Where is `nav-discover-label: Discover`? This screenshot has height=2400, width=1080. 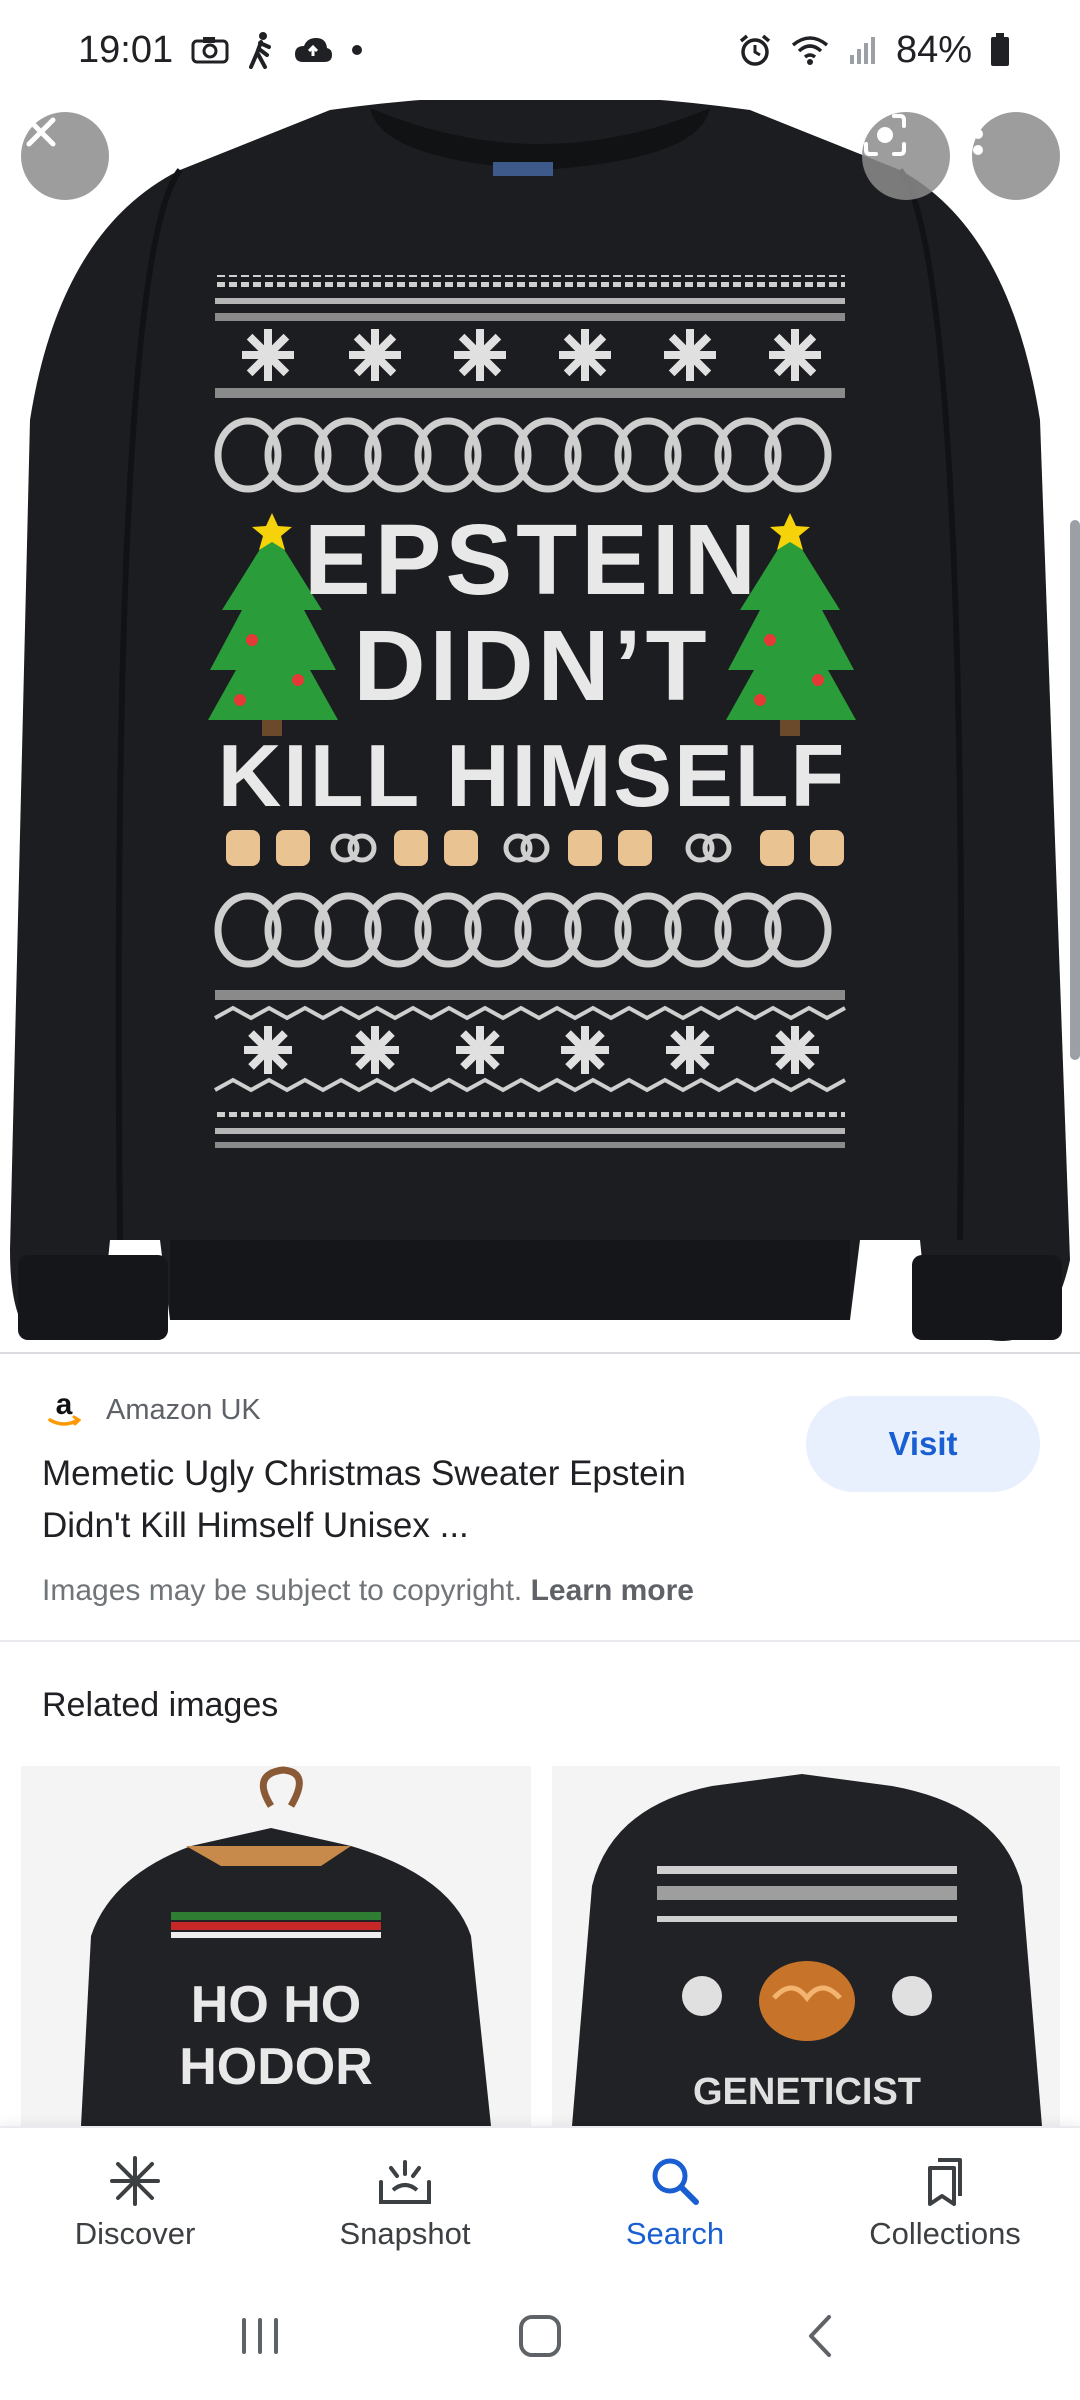 nav-discover-label: Discover is located at coordinates (135, 2233).